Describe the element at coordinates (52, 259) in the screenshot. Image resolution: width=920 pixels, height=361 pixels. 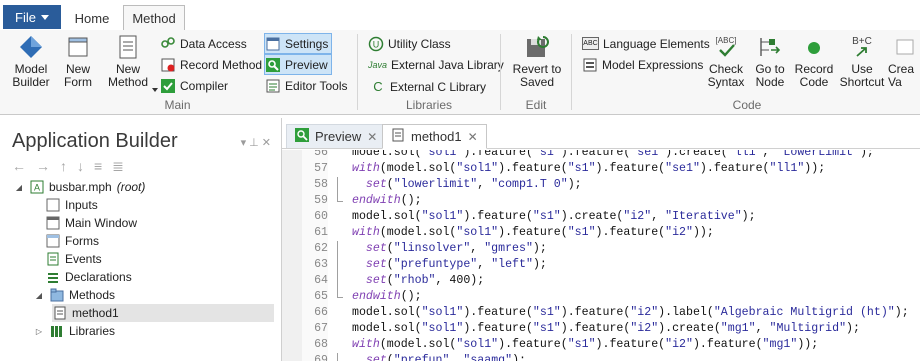
I see `events-icon` at that location.